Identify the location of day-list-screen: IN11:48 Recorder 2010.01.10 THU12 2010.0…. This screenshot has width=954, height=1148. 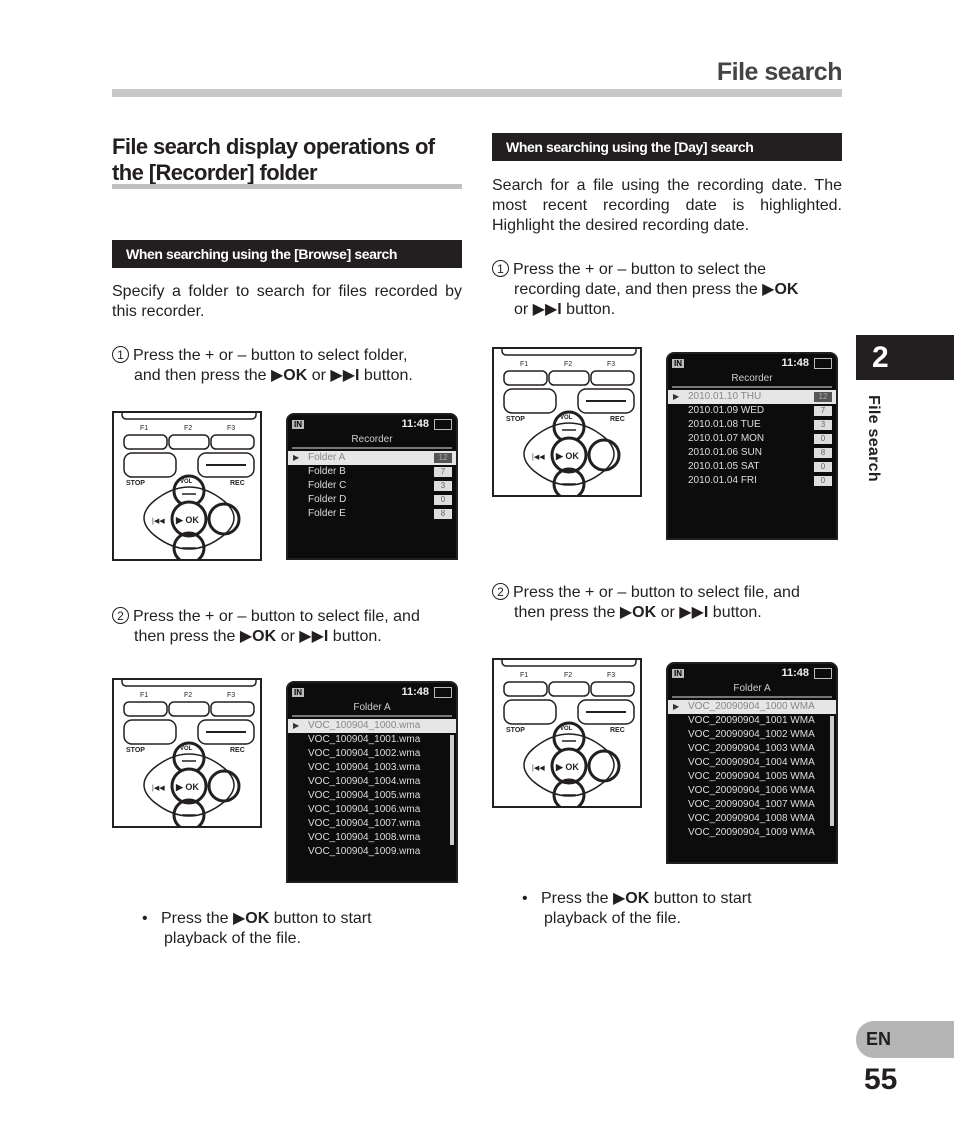
(752, 446).